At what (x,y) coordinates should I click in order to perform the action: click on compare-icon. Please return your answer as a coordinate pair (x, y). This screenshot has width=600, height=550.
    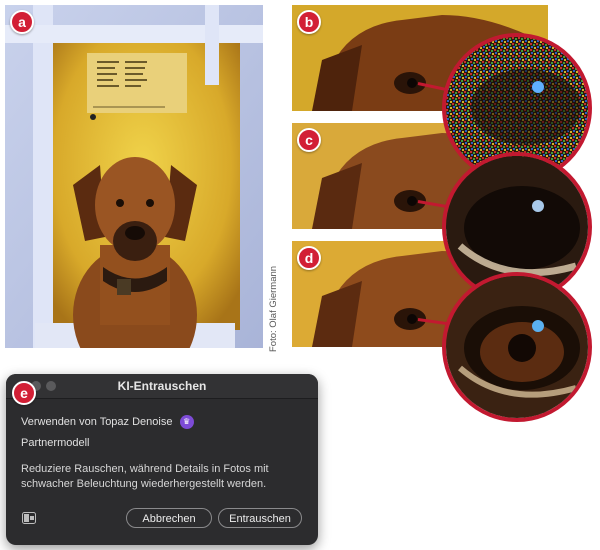
    Looking at the image, I should click on (29, 518).